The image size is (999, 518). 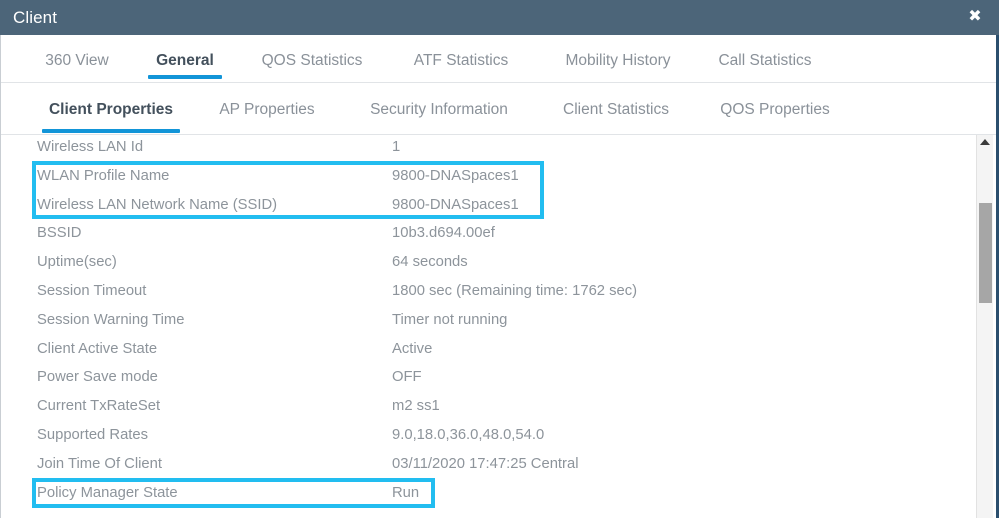 What do you see at coordinates (111, 108) in the screenshot?
I see `subtab-client-properties: Client Properties` at bounding box center [111, 108].